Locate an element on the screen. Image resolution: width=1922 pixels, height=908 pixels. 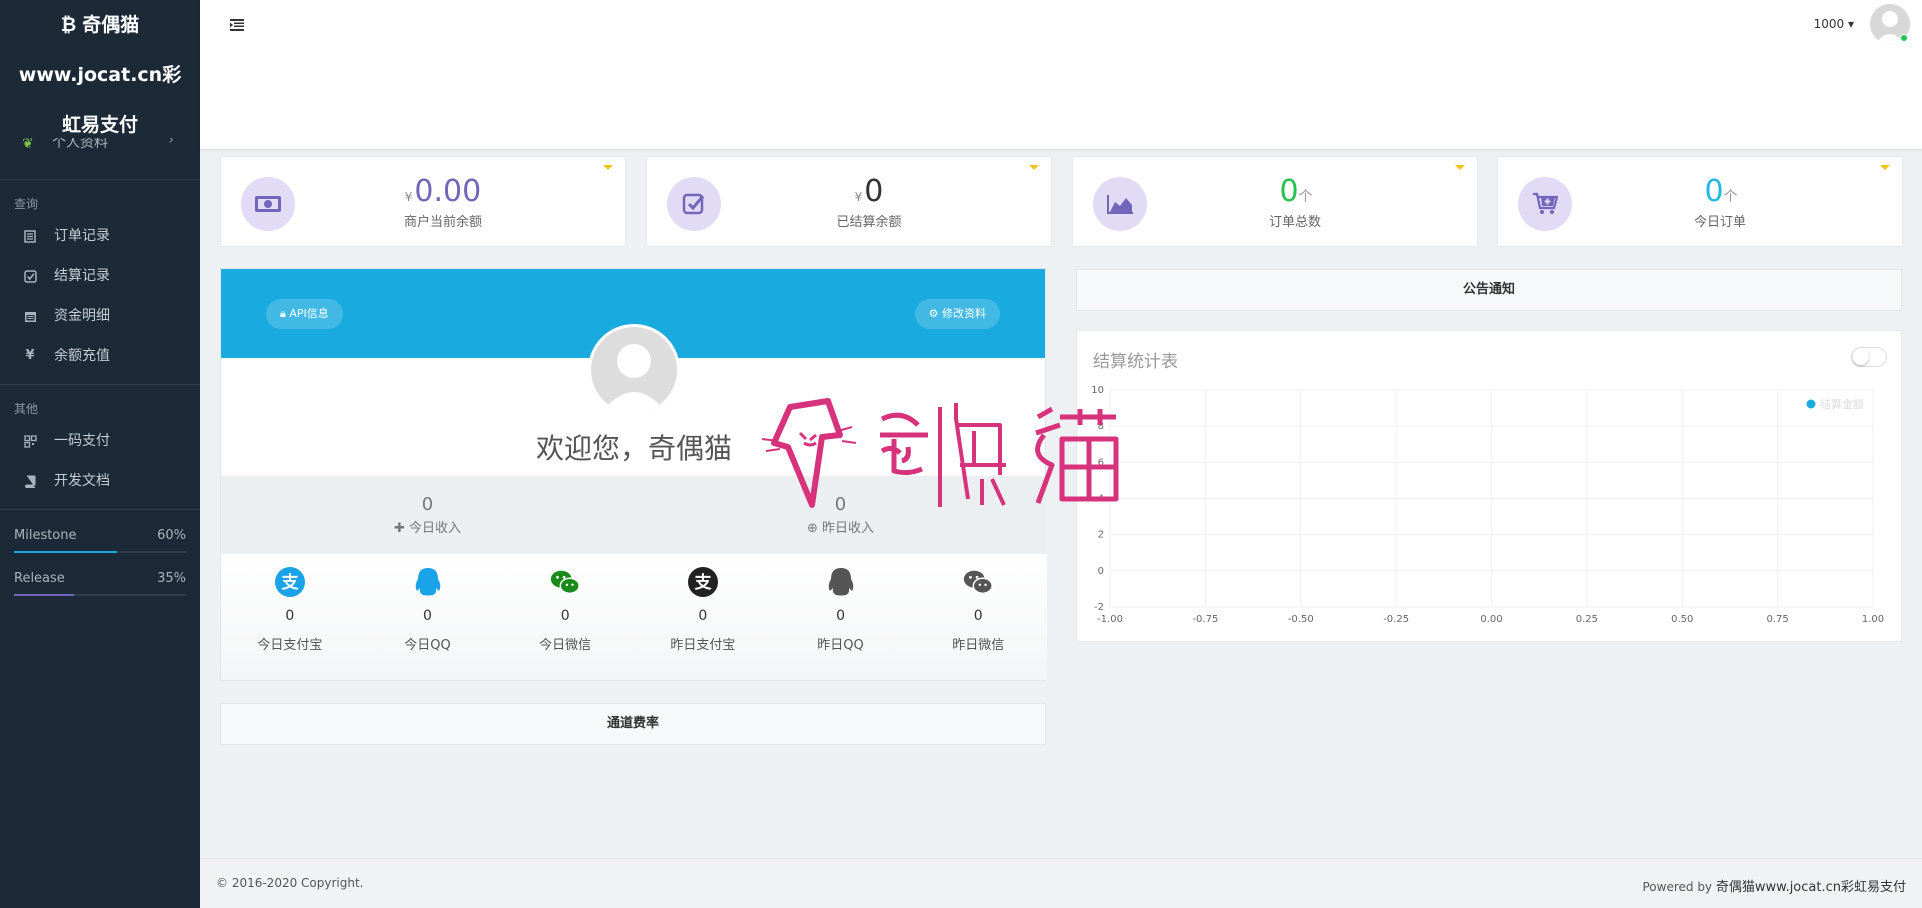
bitcoin-icon: ₿ is located at coordinates (68, 25).